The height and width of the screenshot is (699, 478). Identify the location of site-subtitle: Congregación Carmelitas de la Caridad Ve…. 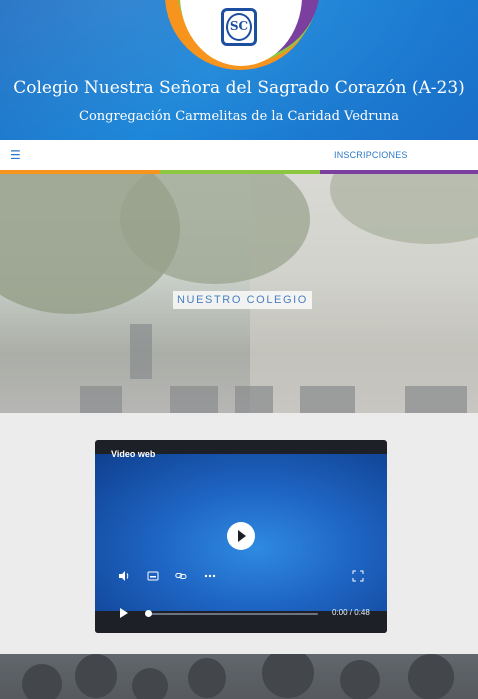
(239, 116).